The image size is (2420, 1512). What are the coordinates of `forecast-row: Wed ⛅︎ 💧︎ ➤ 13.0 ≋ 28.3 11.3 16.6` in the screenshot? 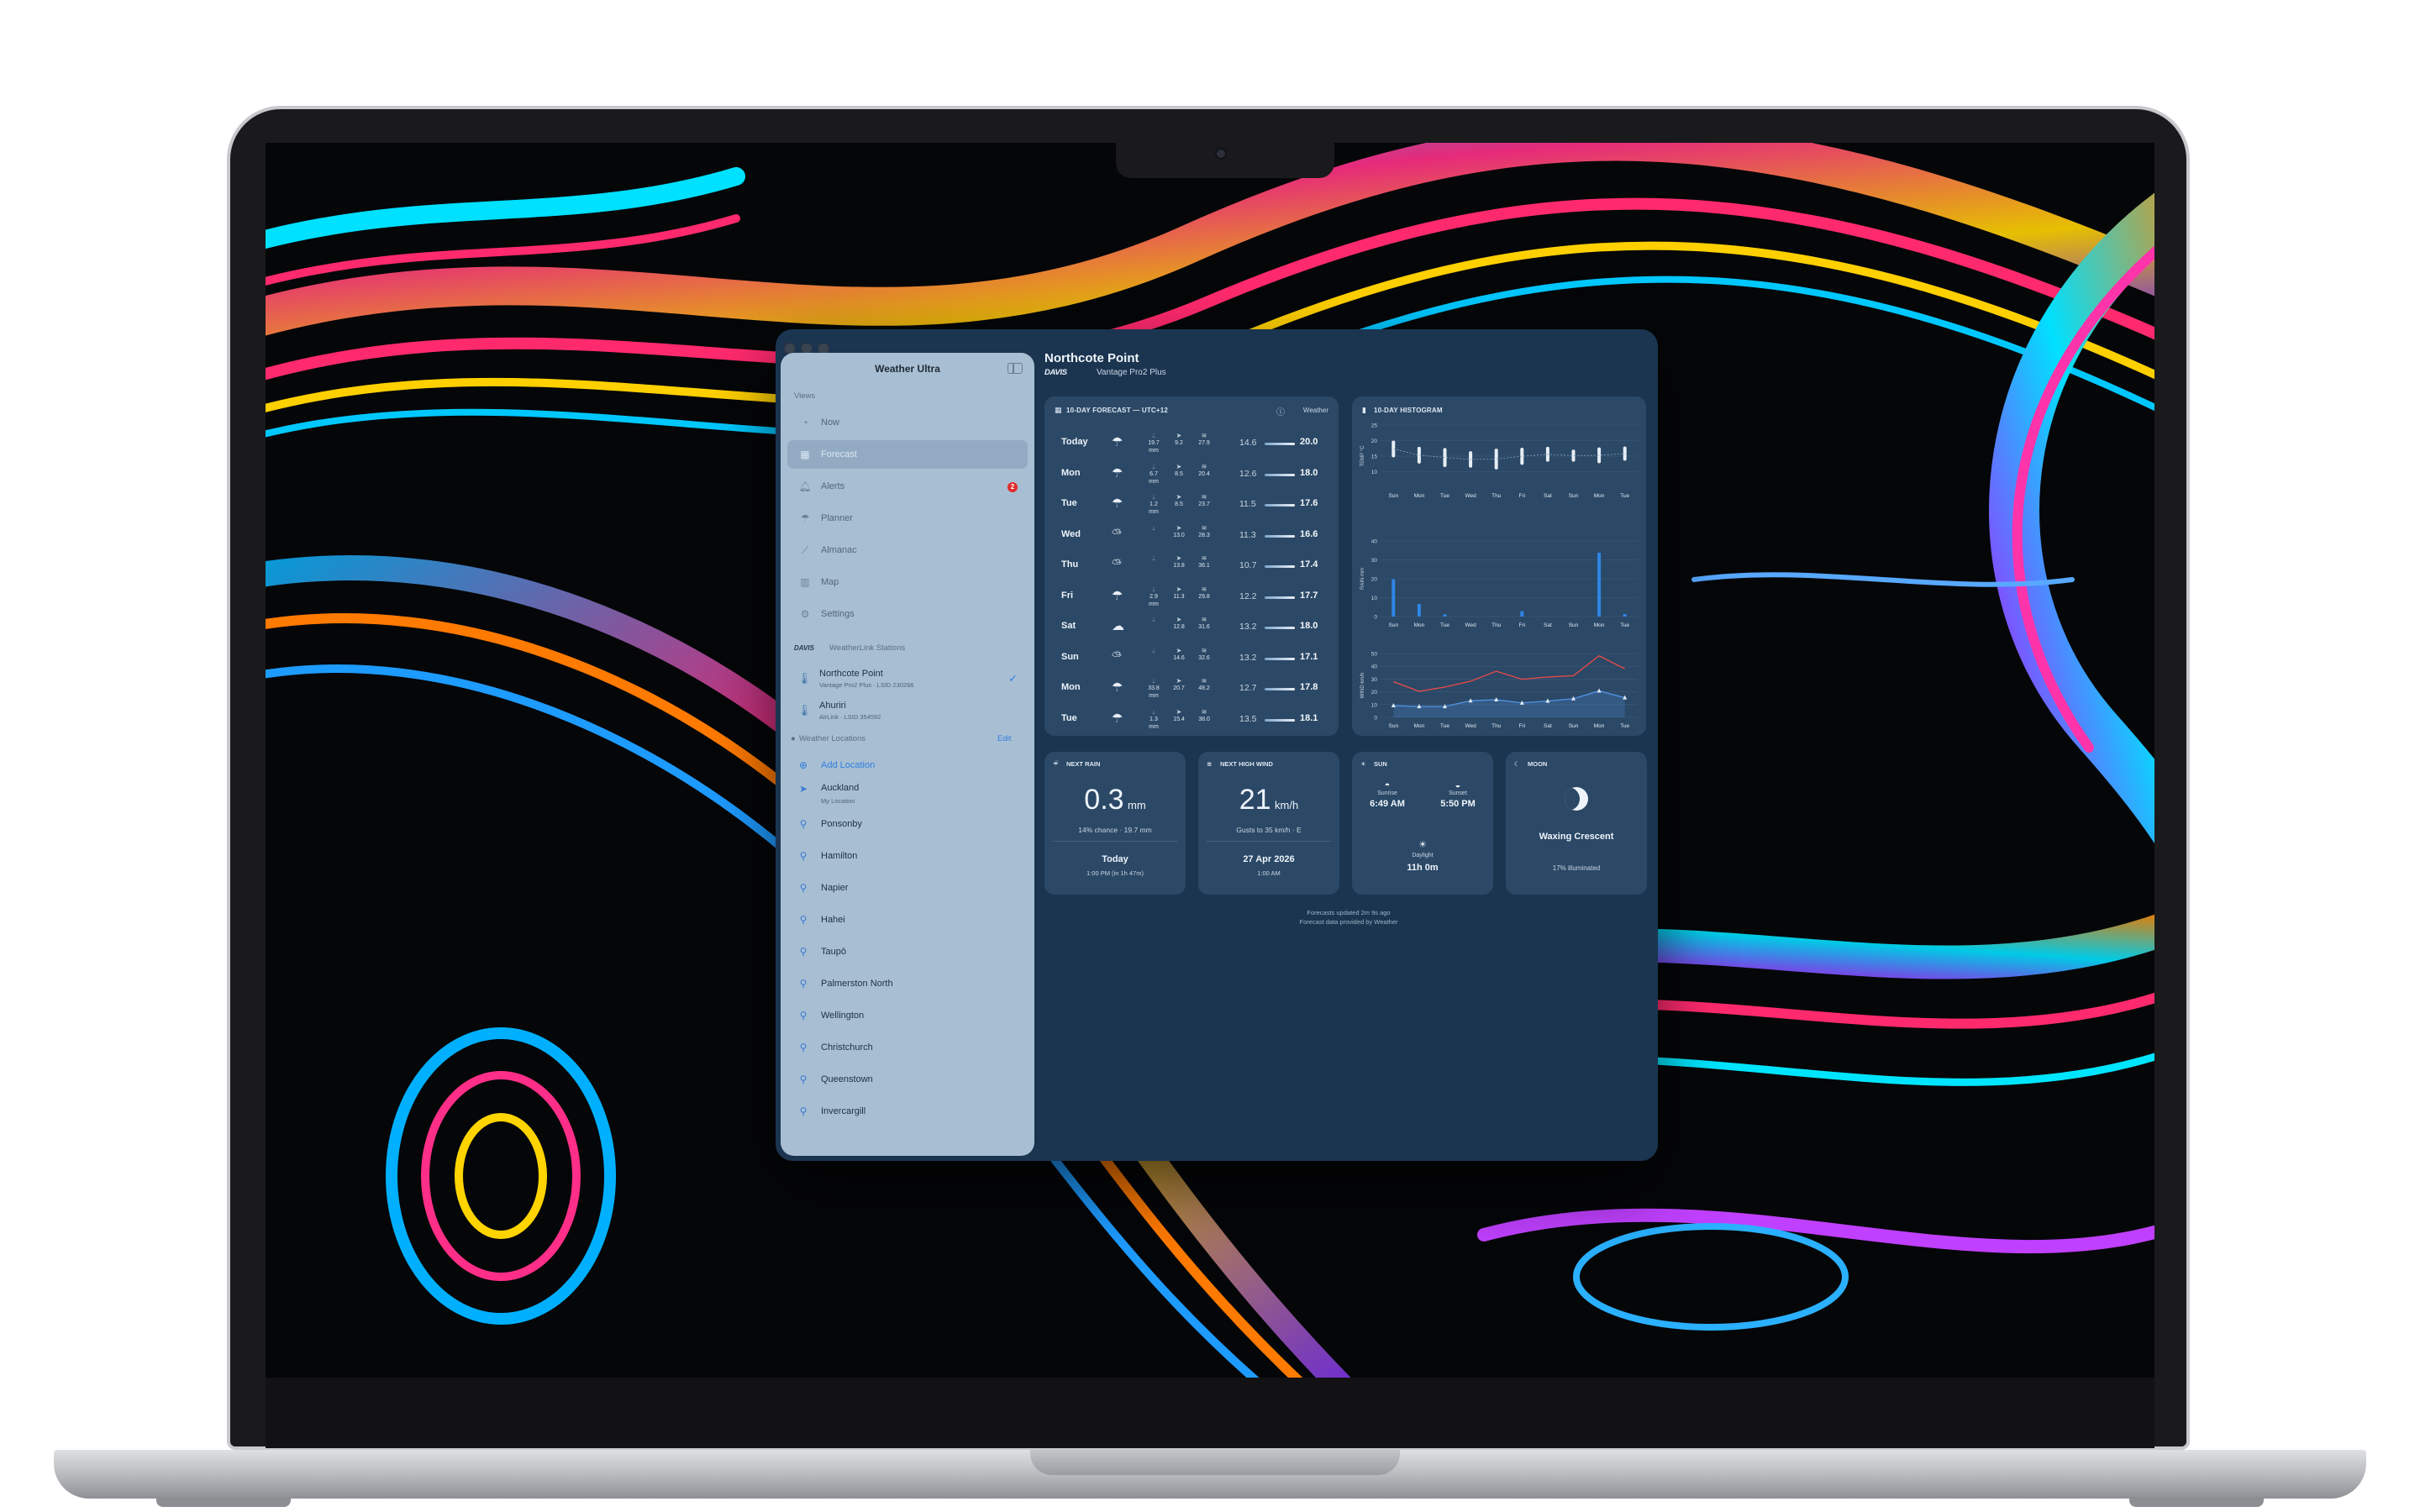 It's located at (1191, 536).